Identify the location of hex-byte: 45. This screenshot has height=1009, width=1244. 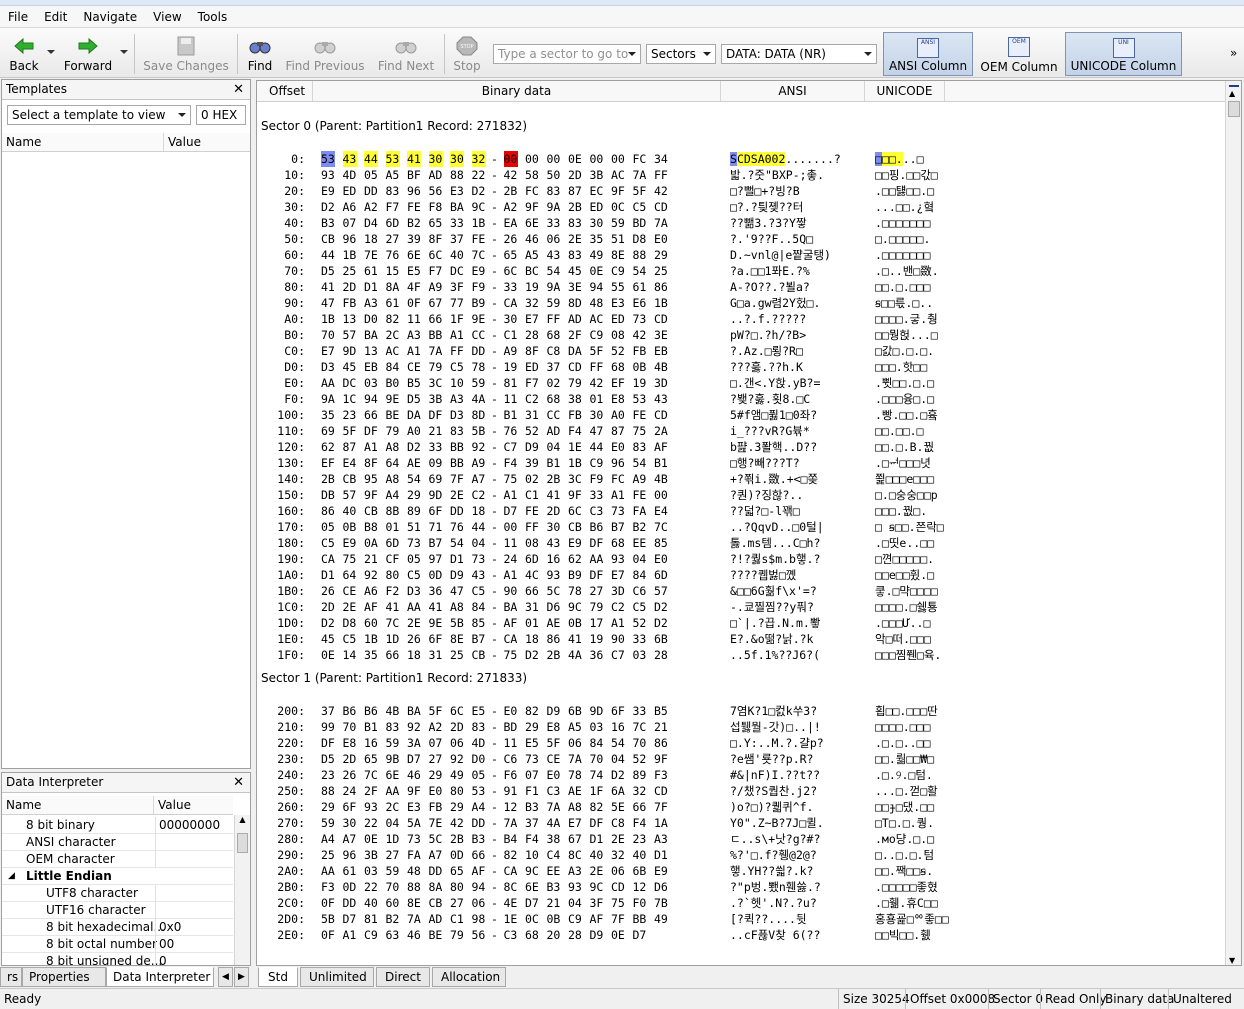
(328, 639).